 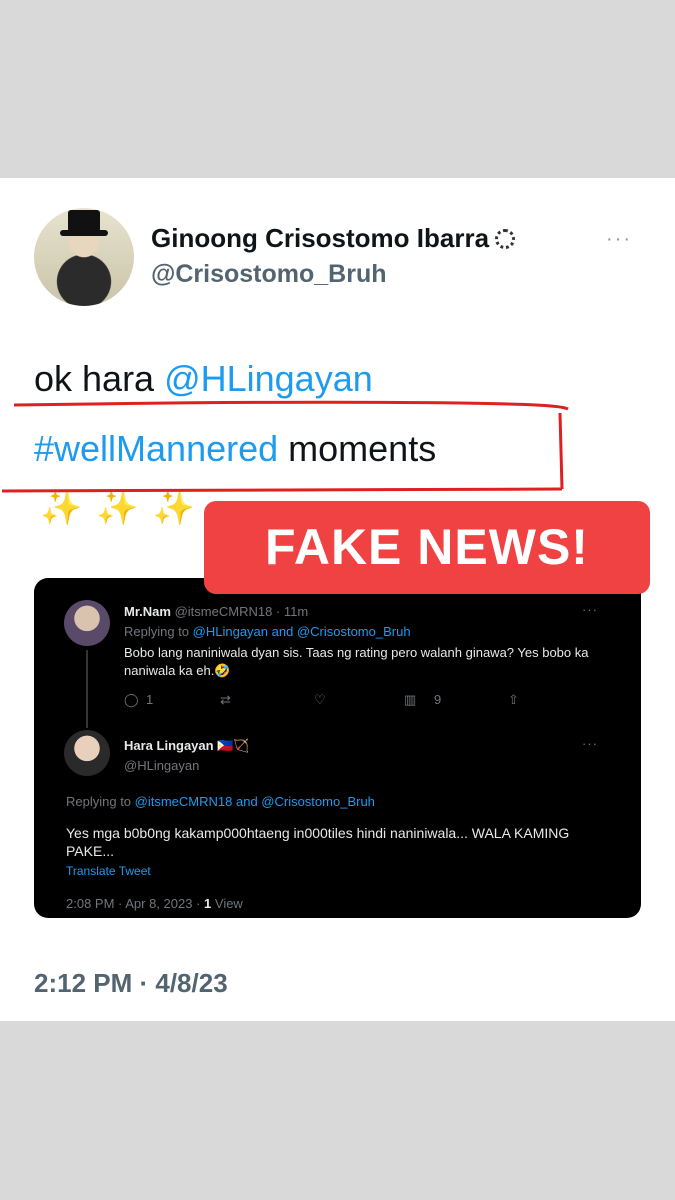 I want to click on more-options-icon: ···, so click(x=619, y=239).